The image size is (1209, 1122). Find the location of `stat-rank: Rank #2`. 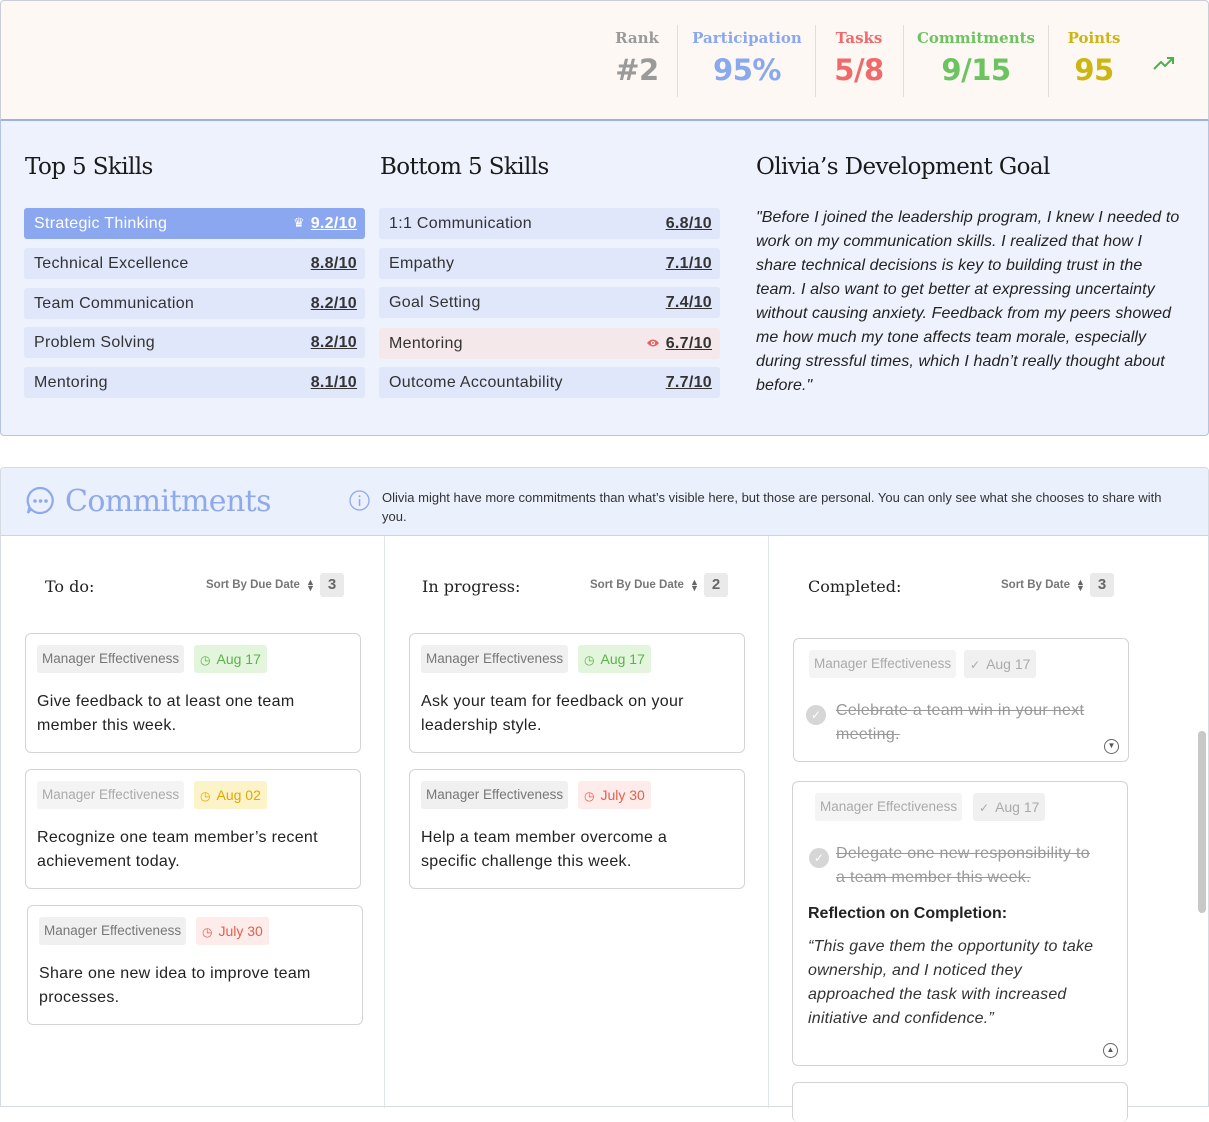

stat-rank: Rank #2 is located at coordinates (637, 58).